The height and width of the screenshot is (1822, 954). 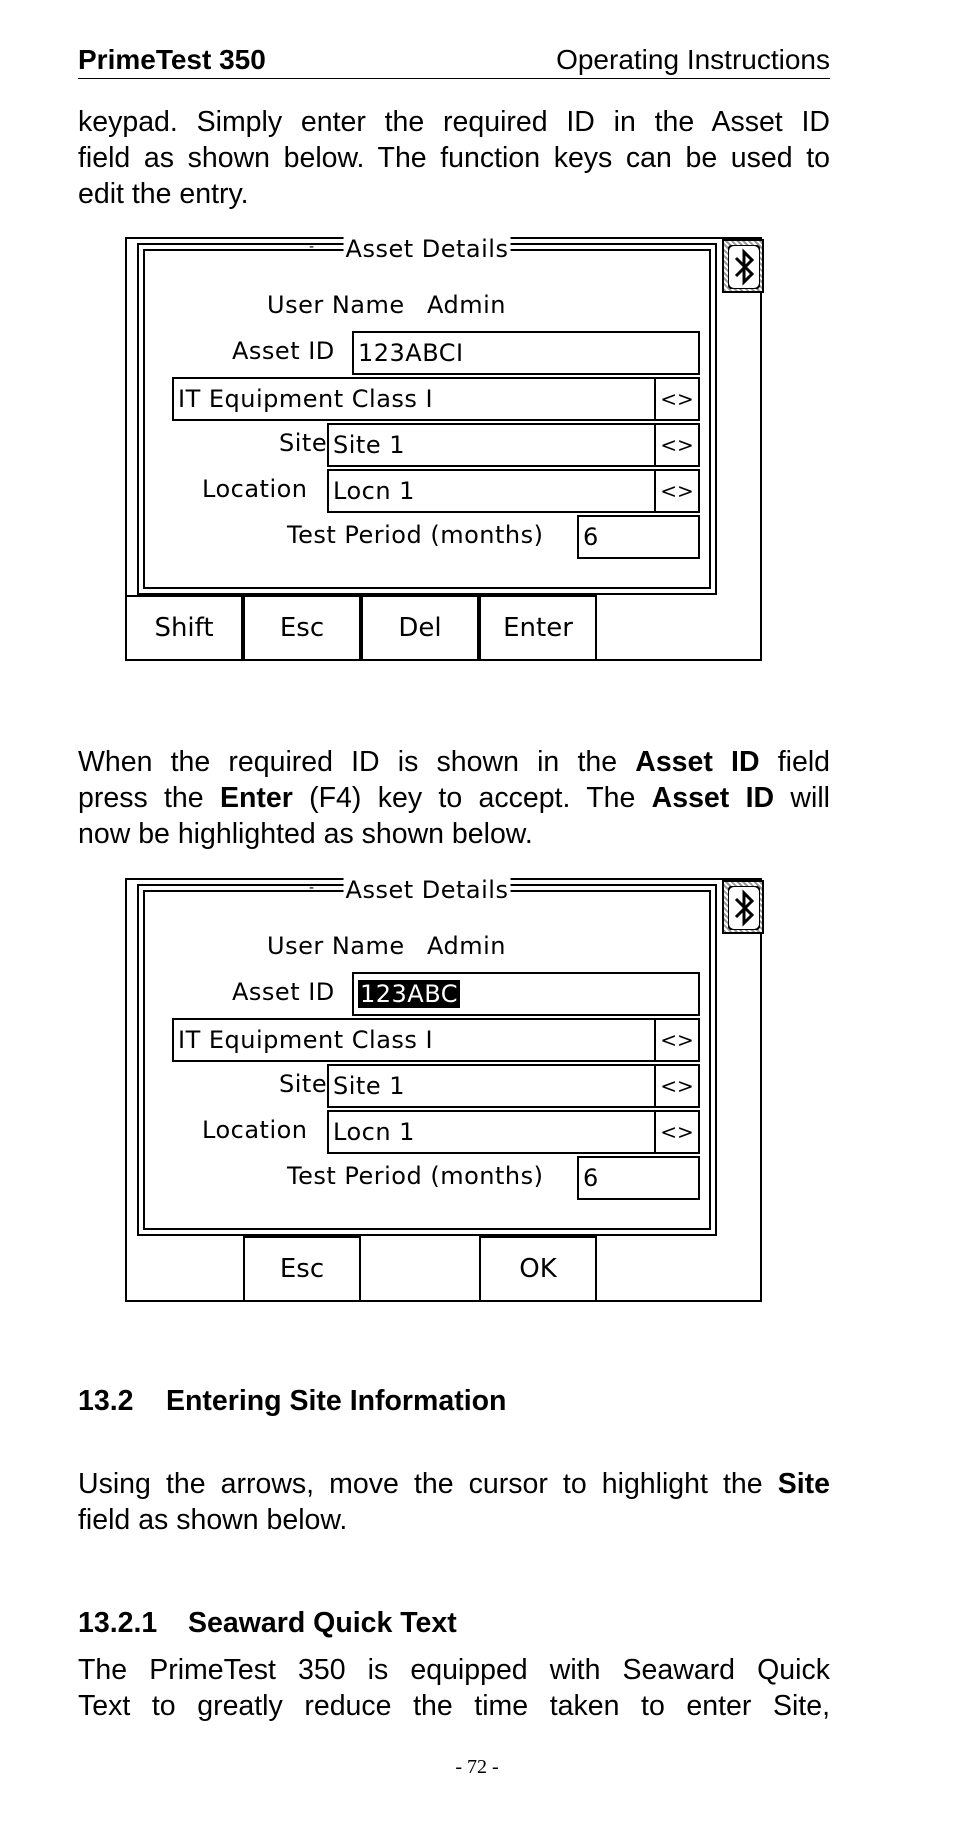 I want to click on page-header: PrimeTest 350 Operating Instructions, so click(x=454, y=61).